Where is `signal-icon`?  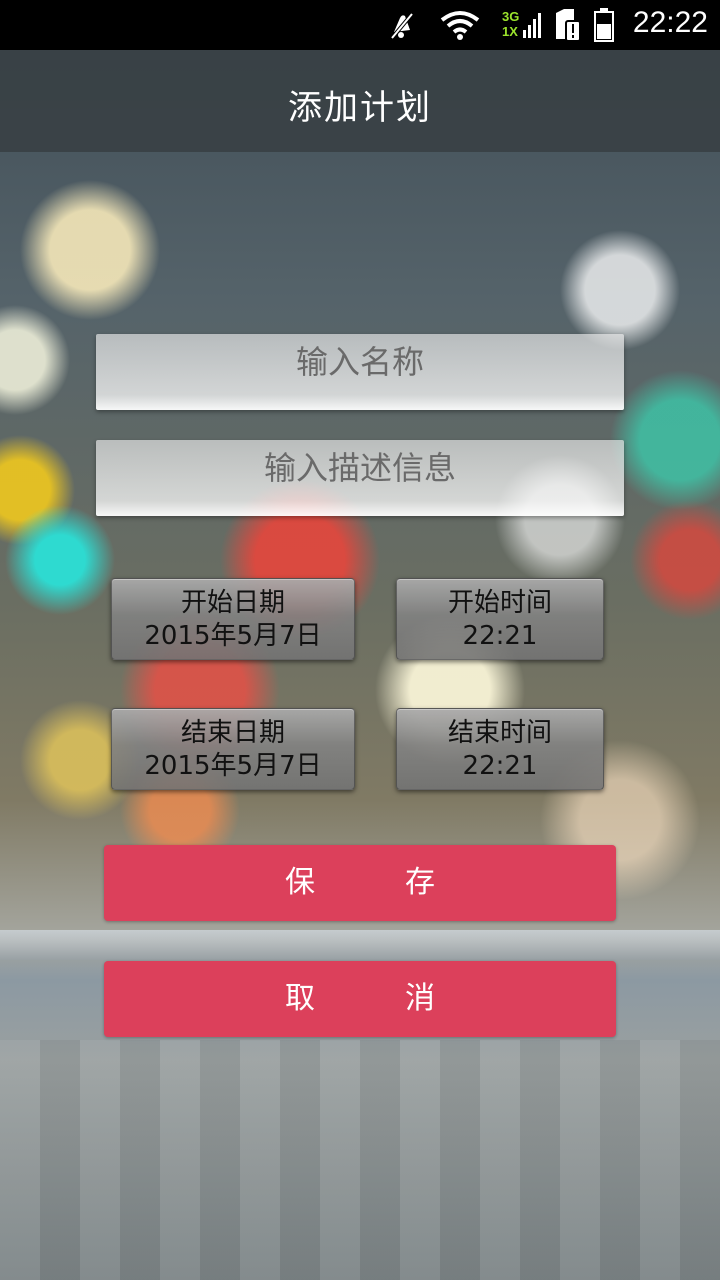 signal-icon is located at coordinates (532, 25).